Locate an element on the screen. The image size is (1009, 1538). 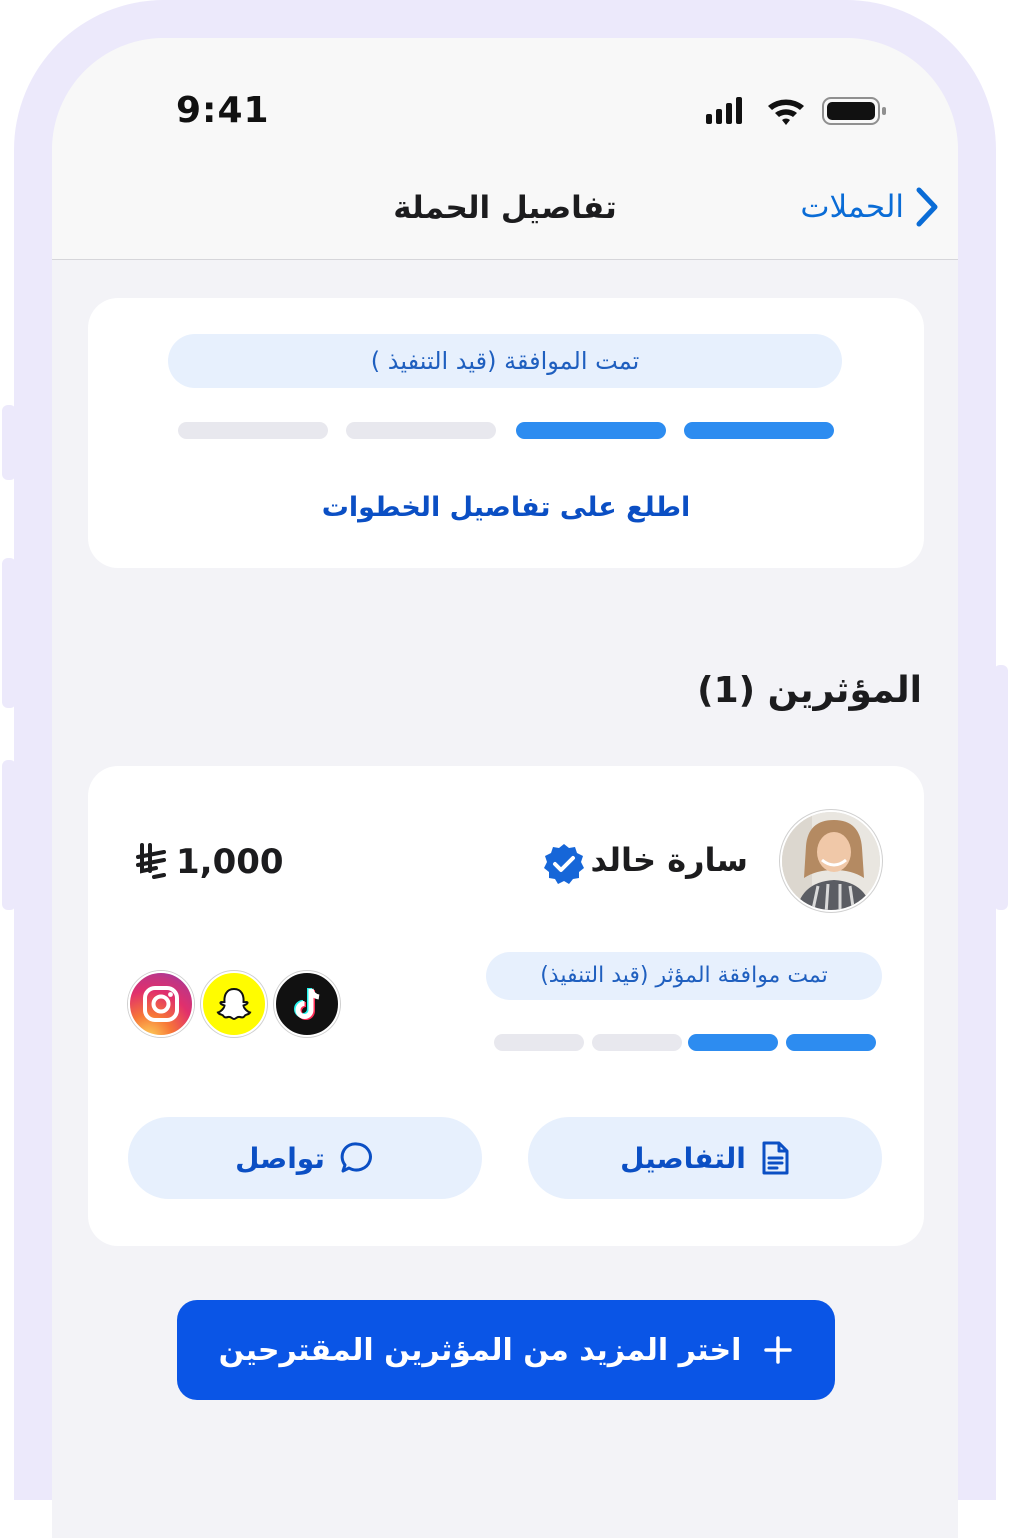
avatar-image is located at coordinates (831, 861).